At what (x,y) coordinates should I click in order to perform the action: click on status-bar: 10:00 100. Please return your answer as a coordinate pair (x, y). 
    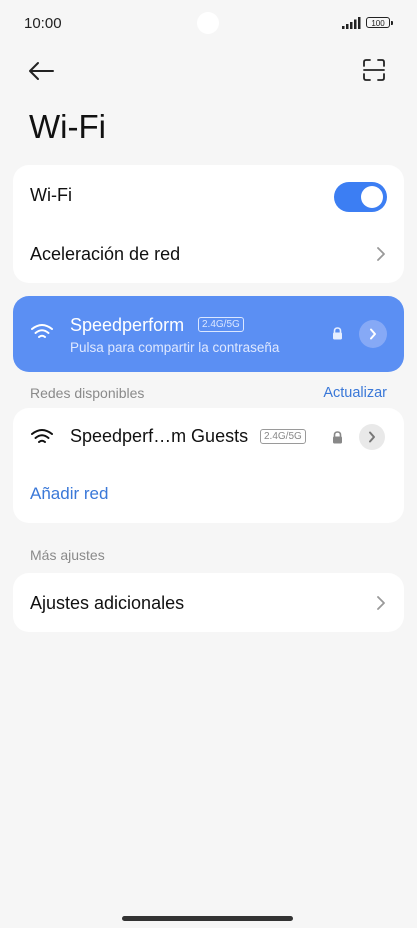
    Looking at the image, I should click on (208, 24).